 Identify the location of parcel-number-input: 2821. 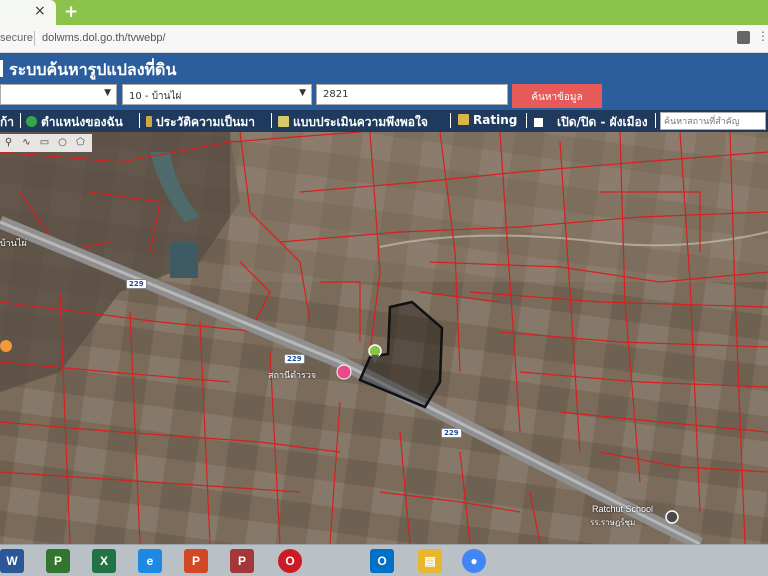
(412, 94).